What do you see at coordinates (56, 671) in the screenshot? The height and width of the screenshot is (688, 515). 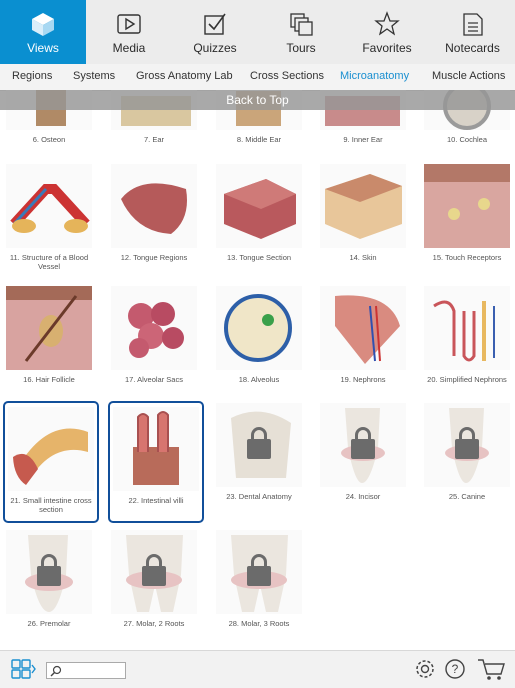 I see `search-icon` at bounding box center [56, 671].